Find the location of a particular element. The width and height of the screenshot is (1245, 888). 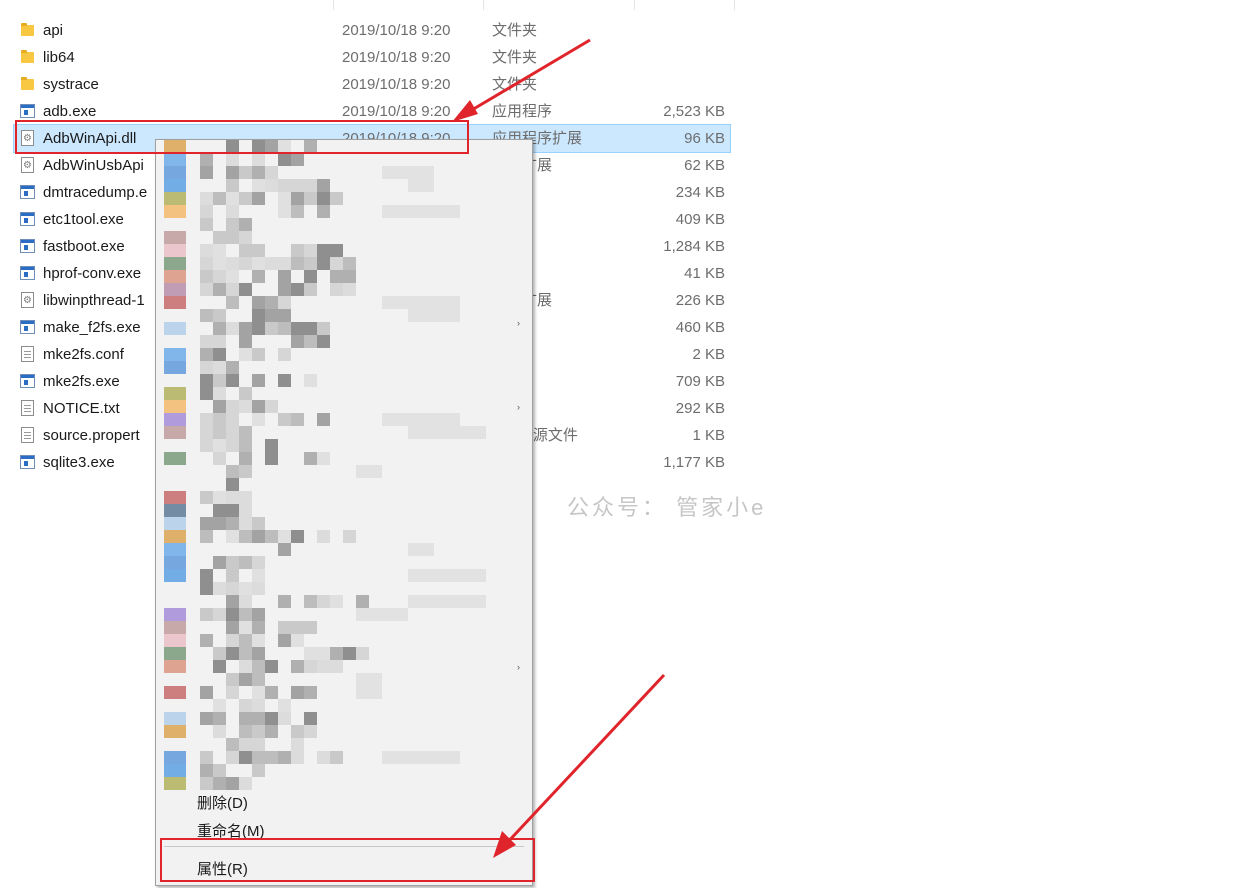

file-size: 2 KB is located at coordinates (708, 354).